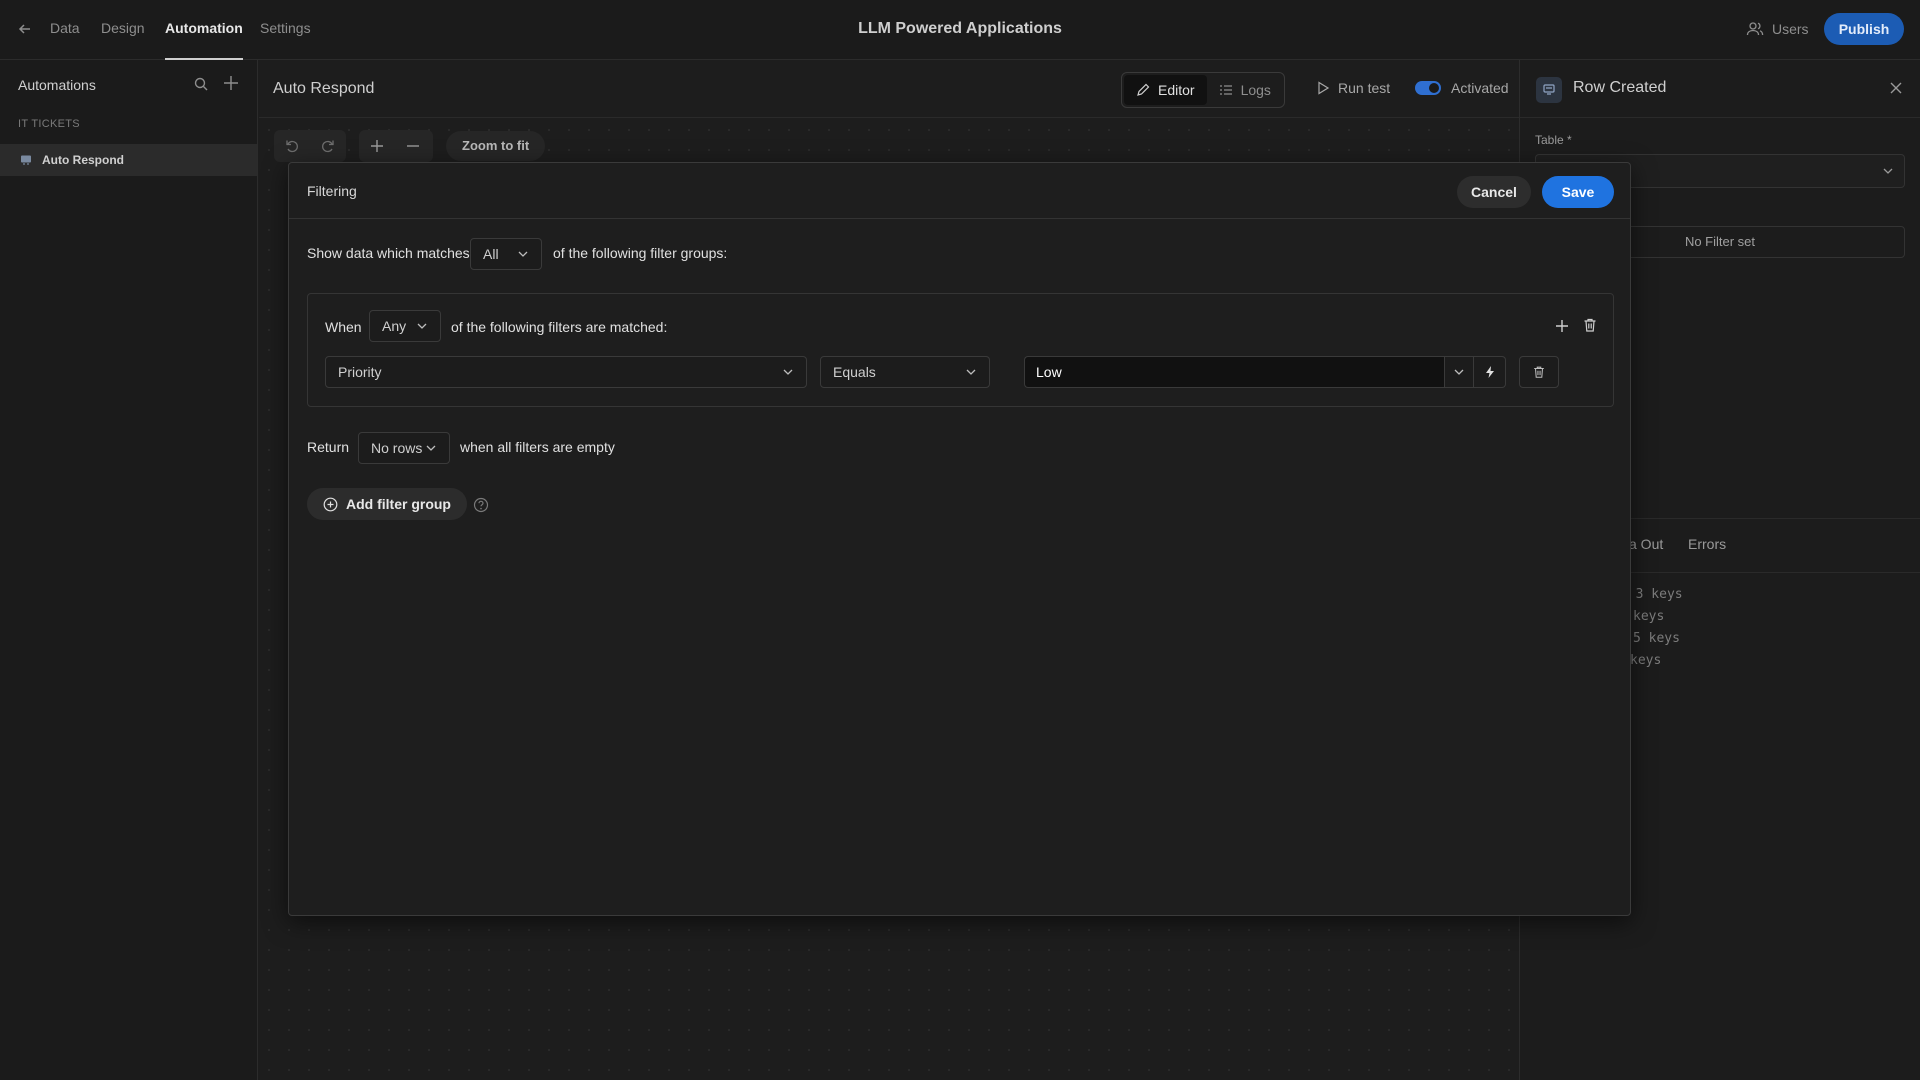 This screenshot has width=1920, height=1080. What do you see at coordinates (496, 146) in the screenshot?
I see `zoom-to-fit-button: Zoom to fit` at bounding box center [496, 146].